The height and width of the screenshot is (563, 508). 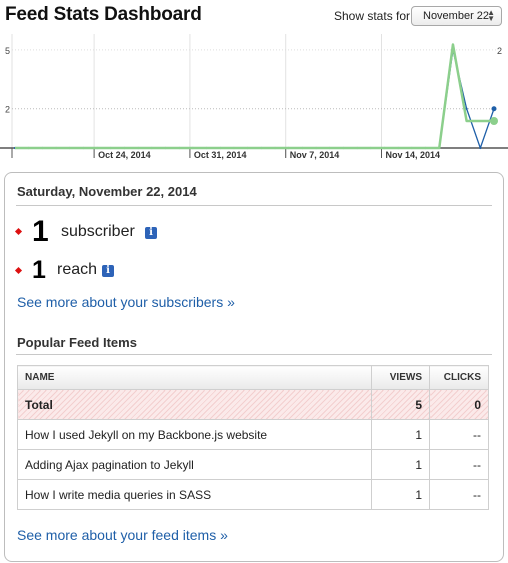 I want to click on x-tick-label: Oct 24, 2014, so click(x=124, y=155).